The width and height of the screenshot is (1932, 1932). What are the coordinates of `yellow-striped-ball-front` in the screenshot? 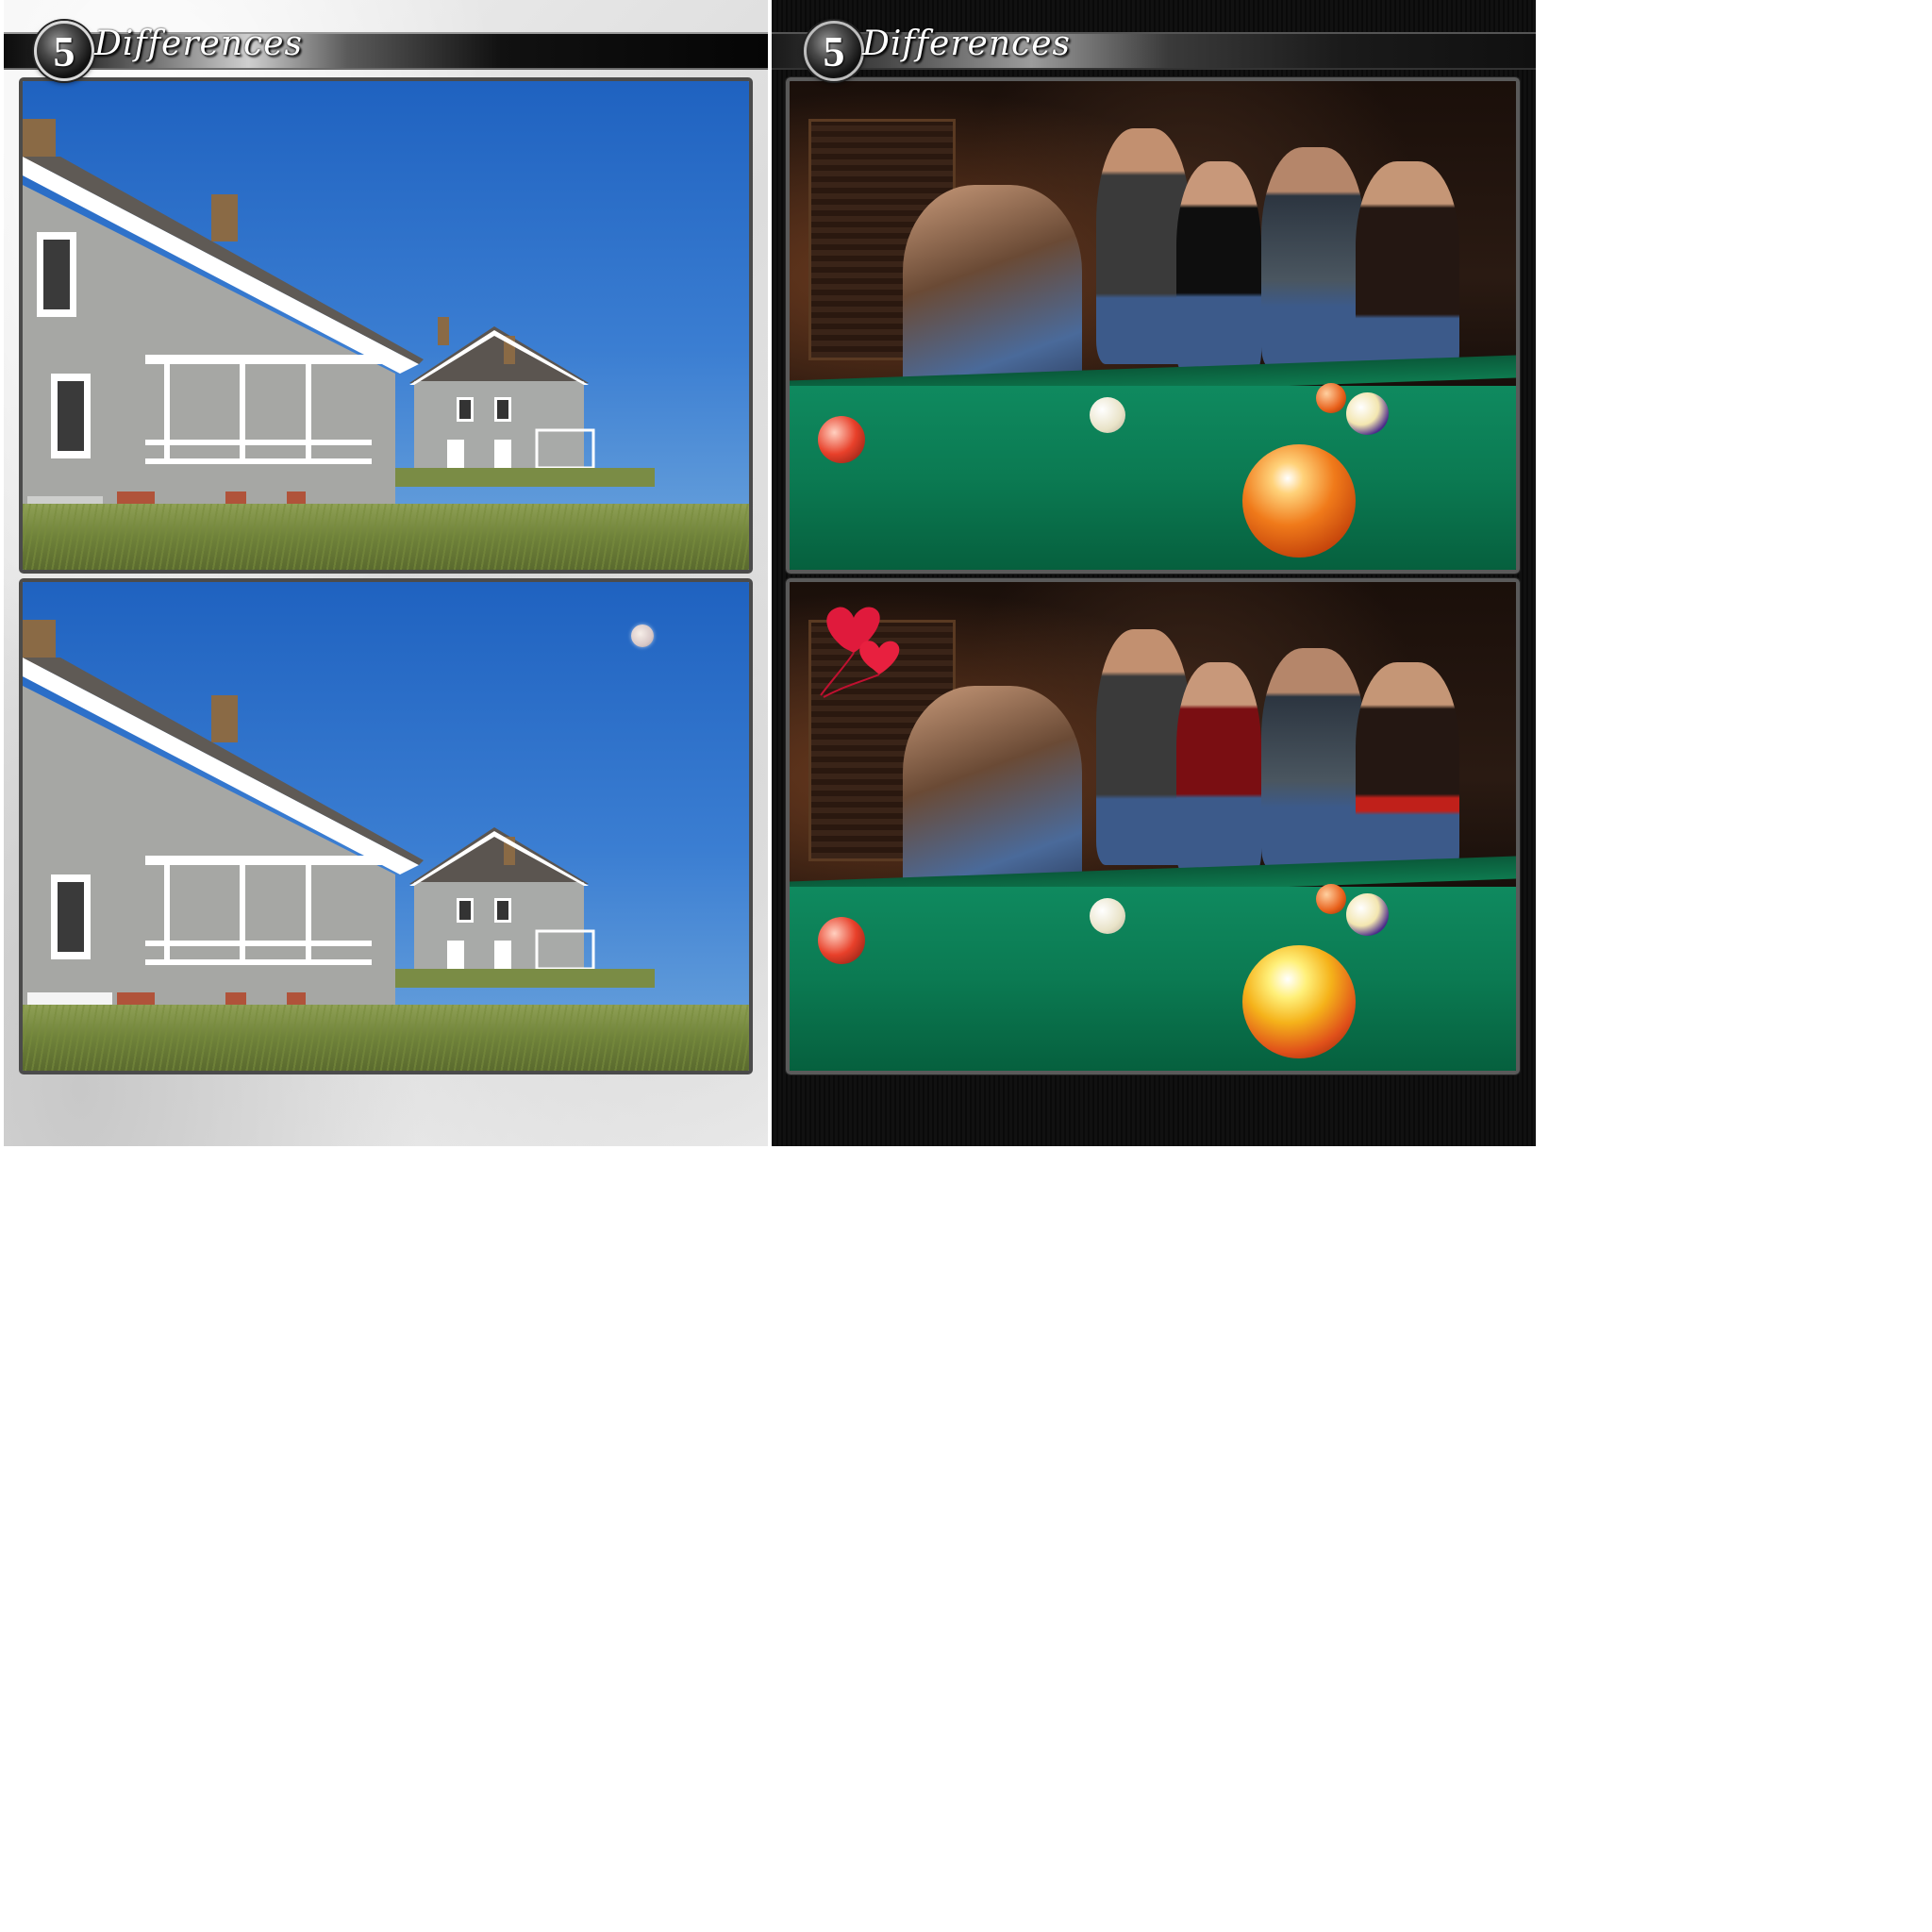 It's located at (1299, 1001).